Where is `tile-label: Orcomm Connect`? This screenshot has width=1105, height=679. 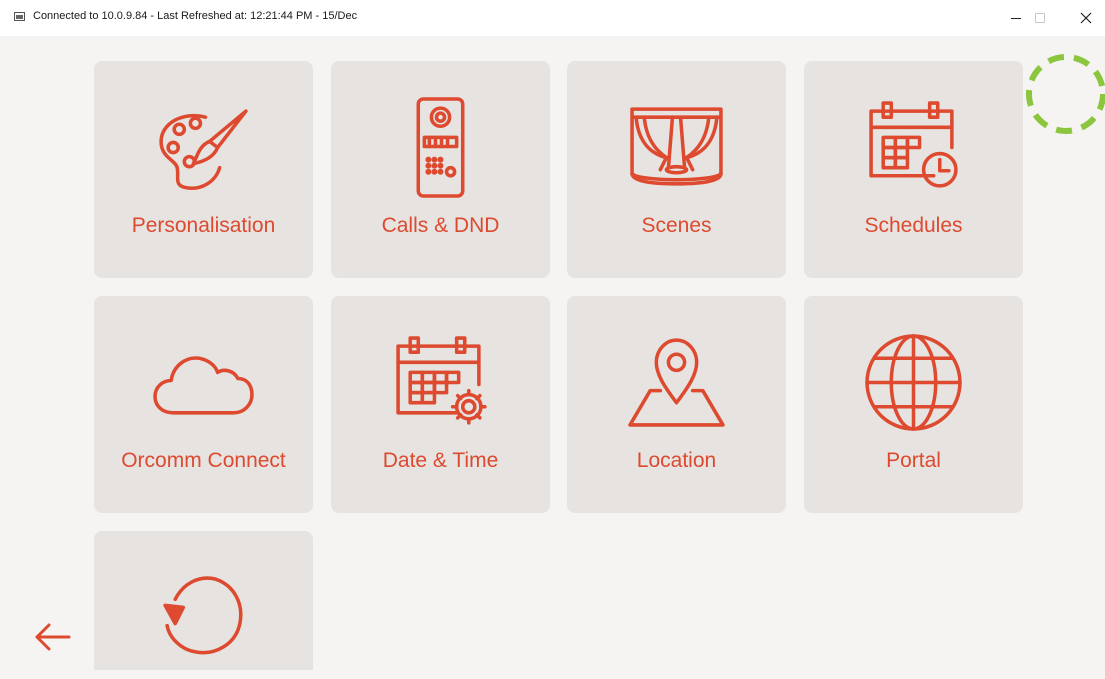 tile-label: Orcomm Connect is located at coordinates (203, 460).